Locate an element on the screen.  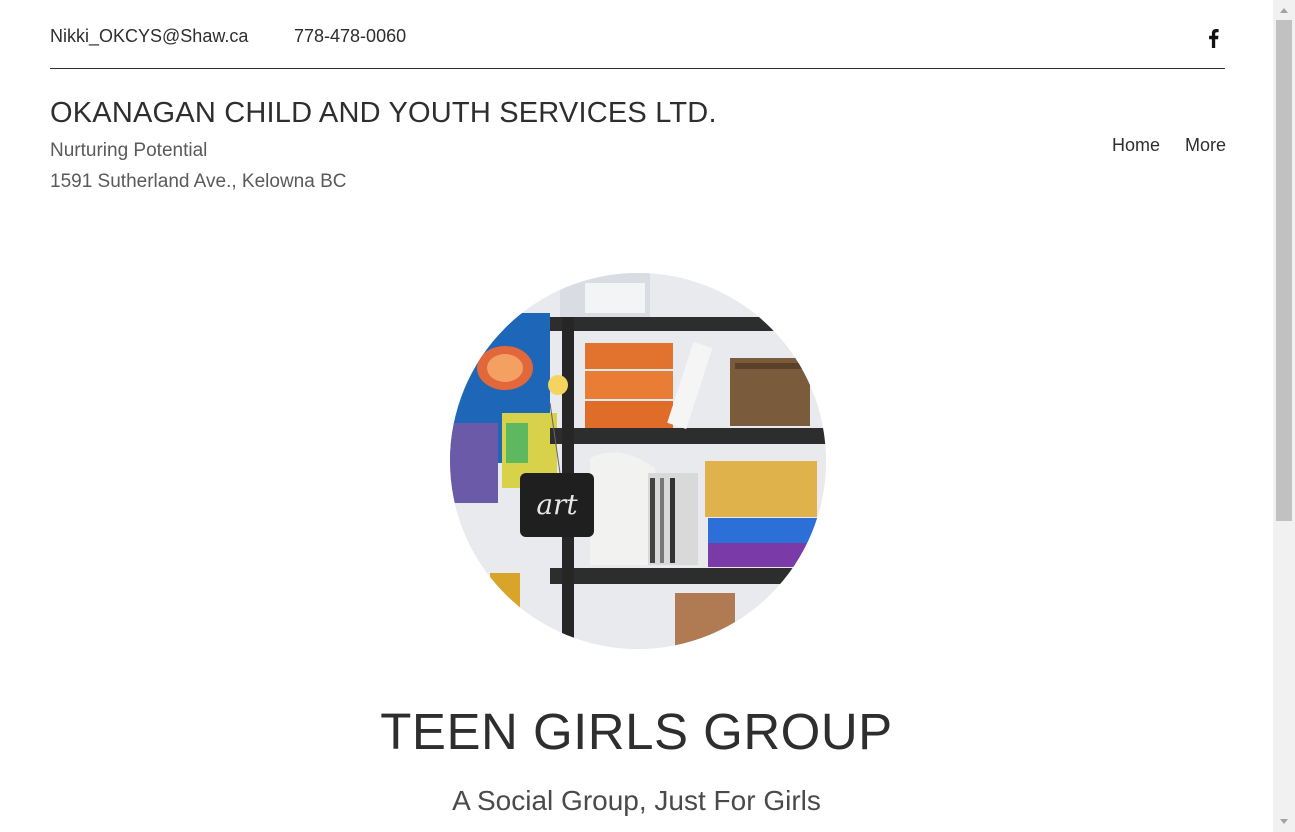
page-subheadline: A Social Group, Just For Girls is located at coordinates (636, 800).